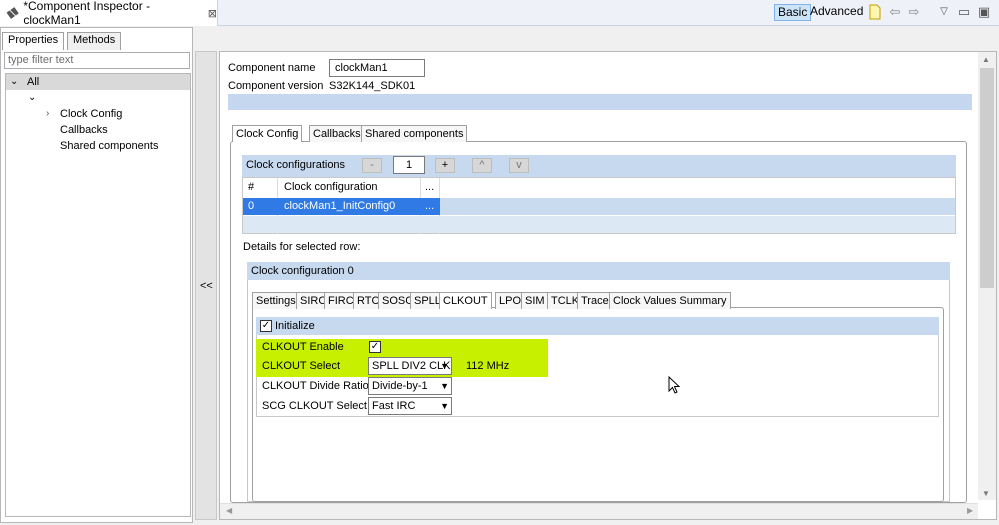 This screenshot has height=525, width=999. Describe the element at coordinates (597, 326) in the screenshot. I see `initialize-header` at that location.